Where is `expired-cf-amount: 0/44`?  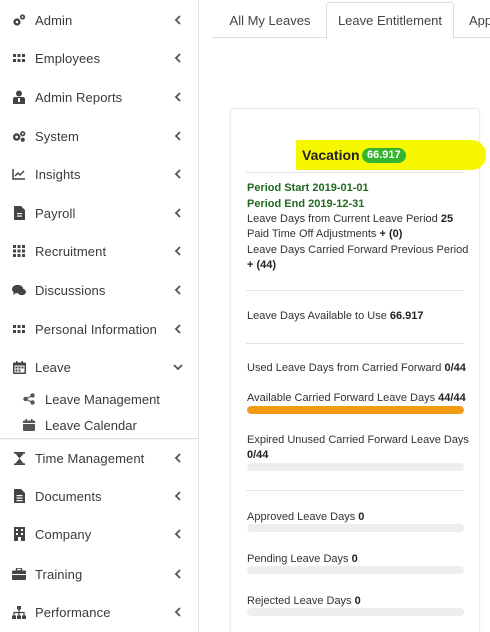
expired-cf-amount: 0/44 is located at coordinates (258, 455).